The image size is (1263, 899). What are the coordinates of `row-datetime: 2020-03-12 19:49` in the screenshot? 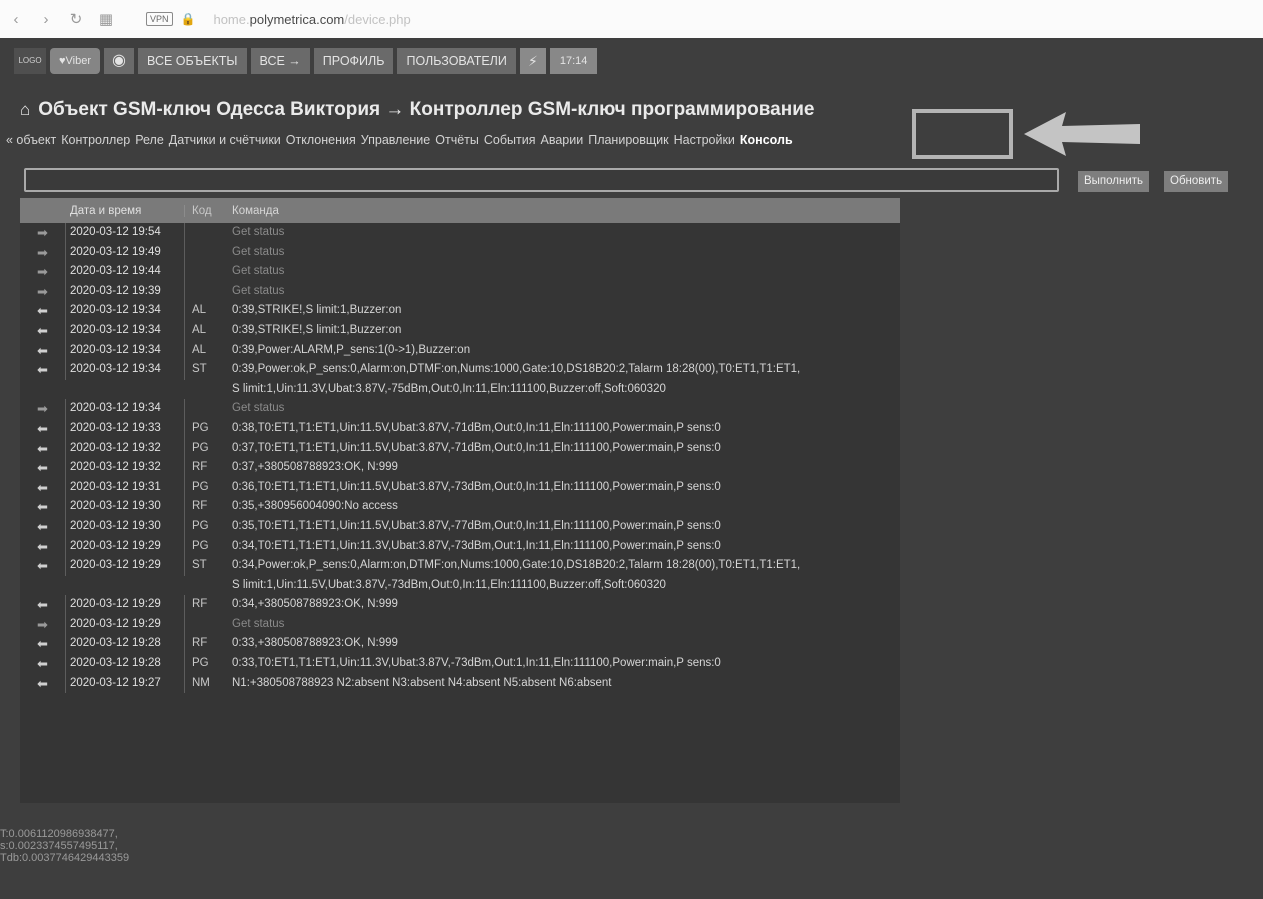 It's located at (125, 252).